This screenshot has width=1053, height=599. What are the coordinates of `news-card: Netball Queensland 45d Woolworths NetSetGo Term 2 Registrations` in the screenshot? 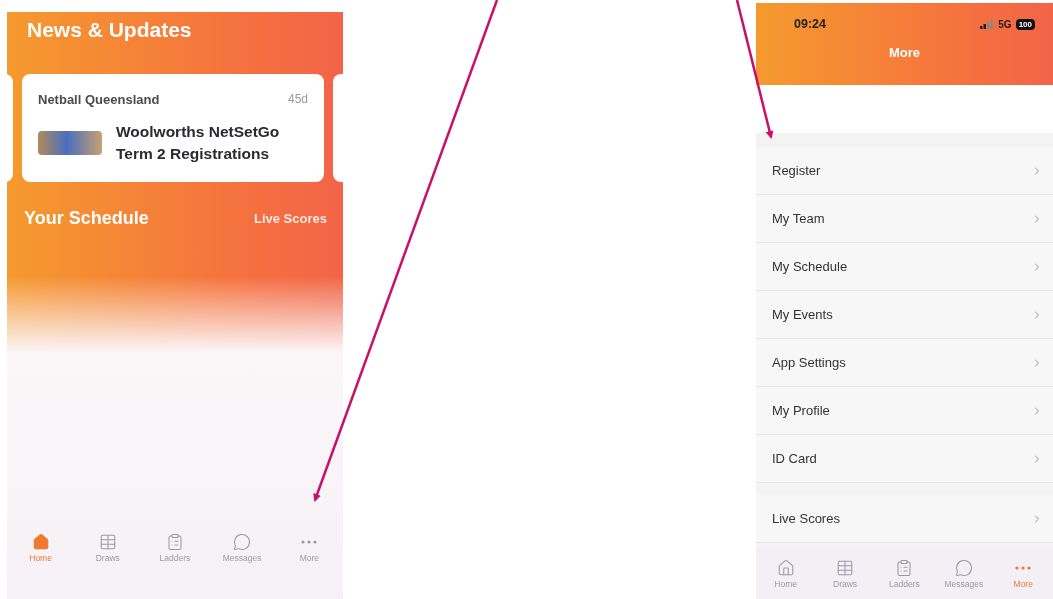 It's located at (173, 128).